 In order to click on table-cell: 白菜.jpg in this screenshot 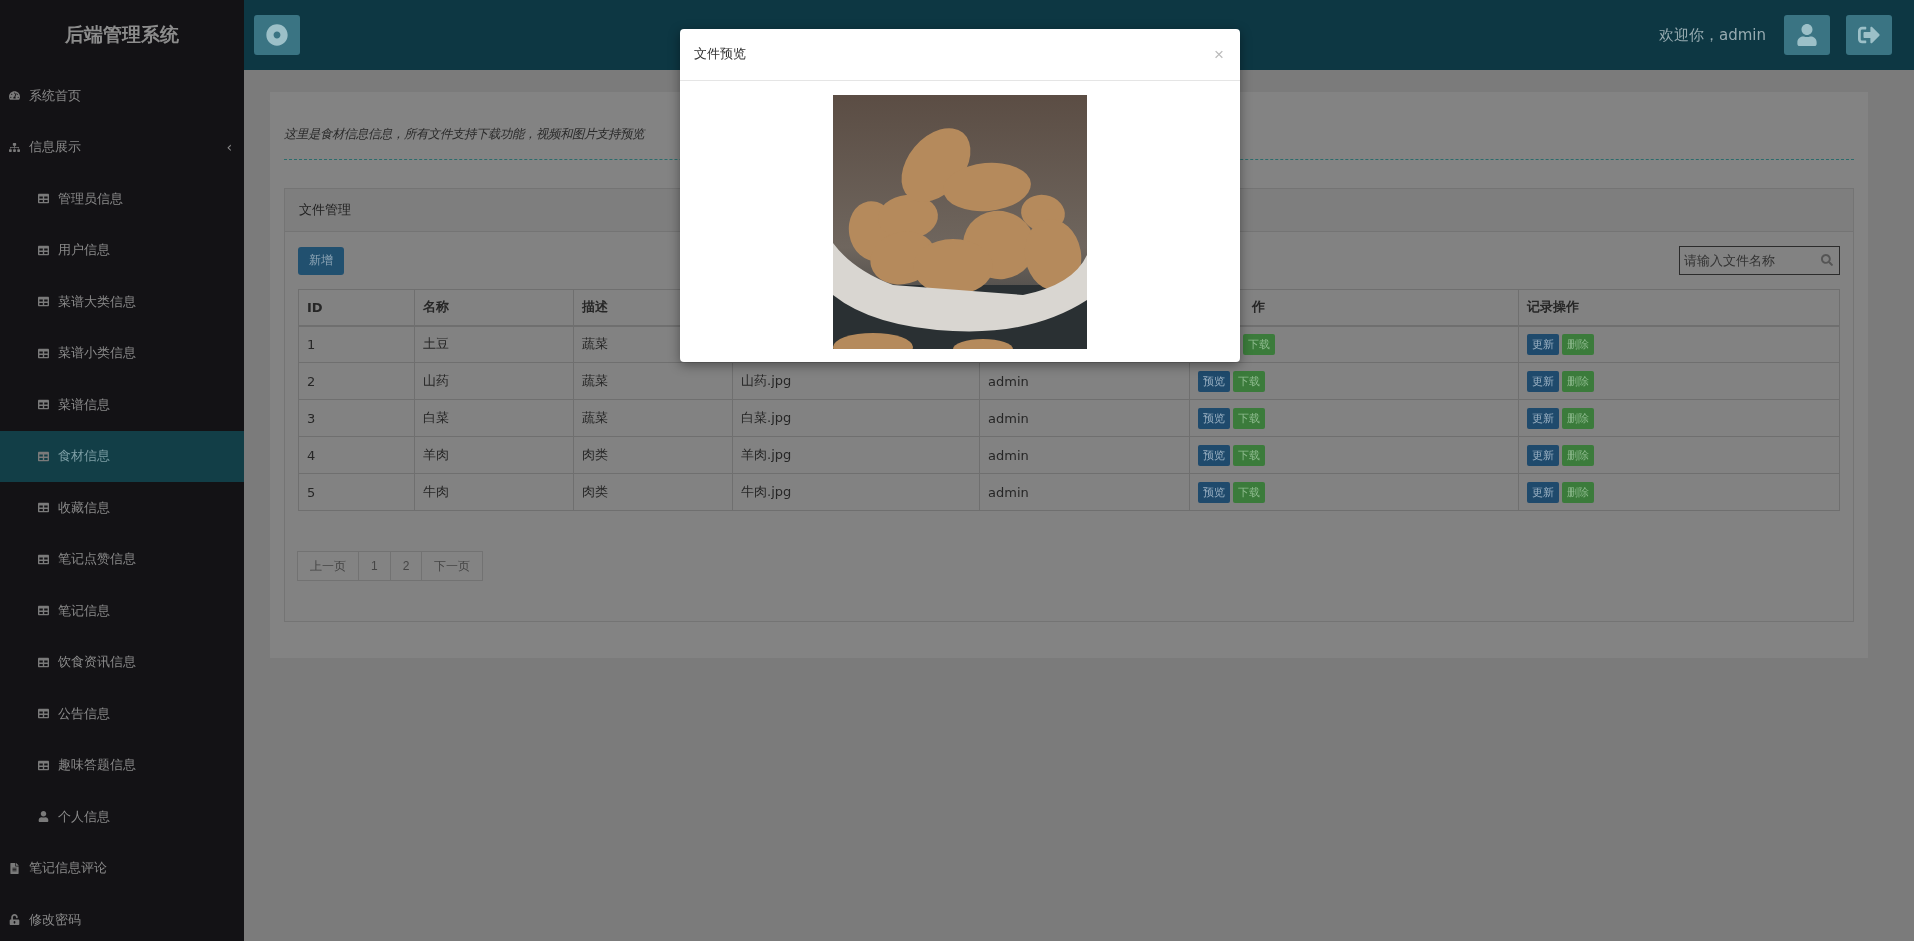, I will do `click(766, 417)`.